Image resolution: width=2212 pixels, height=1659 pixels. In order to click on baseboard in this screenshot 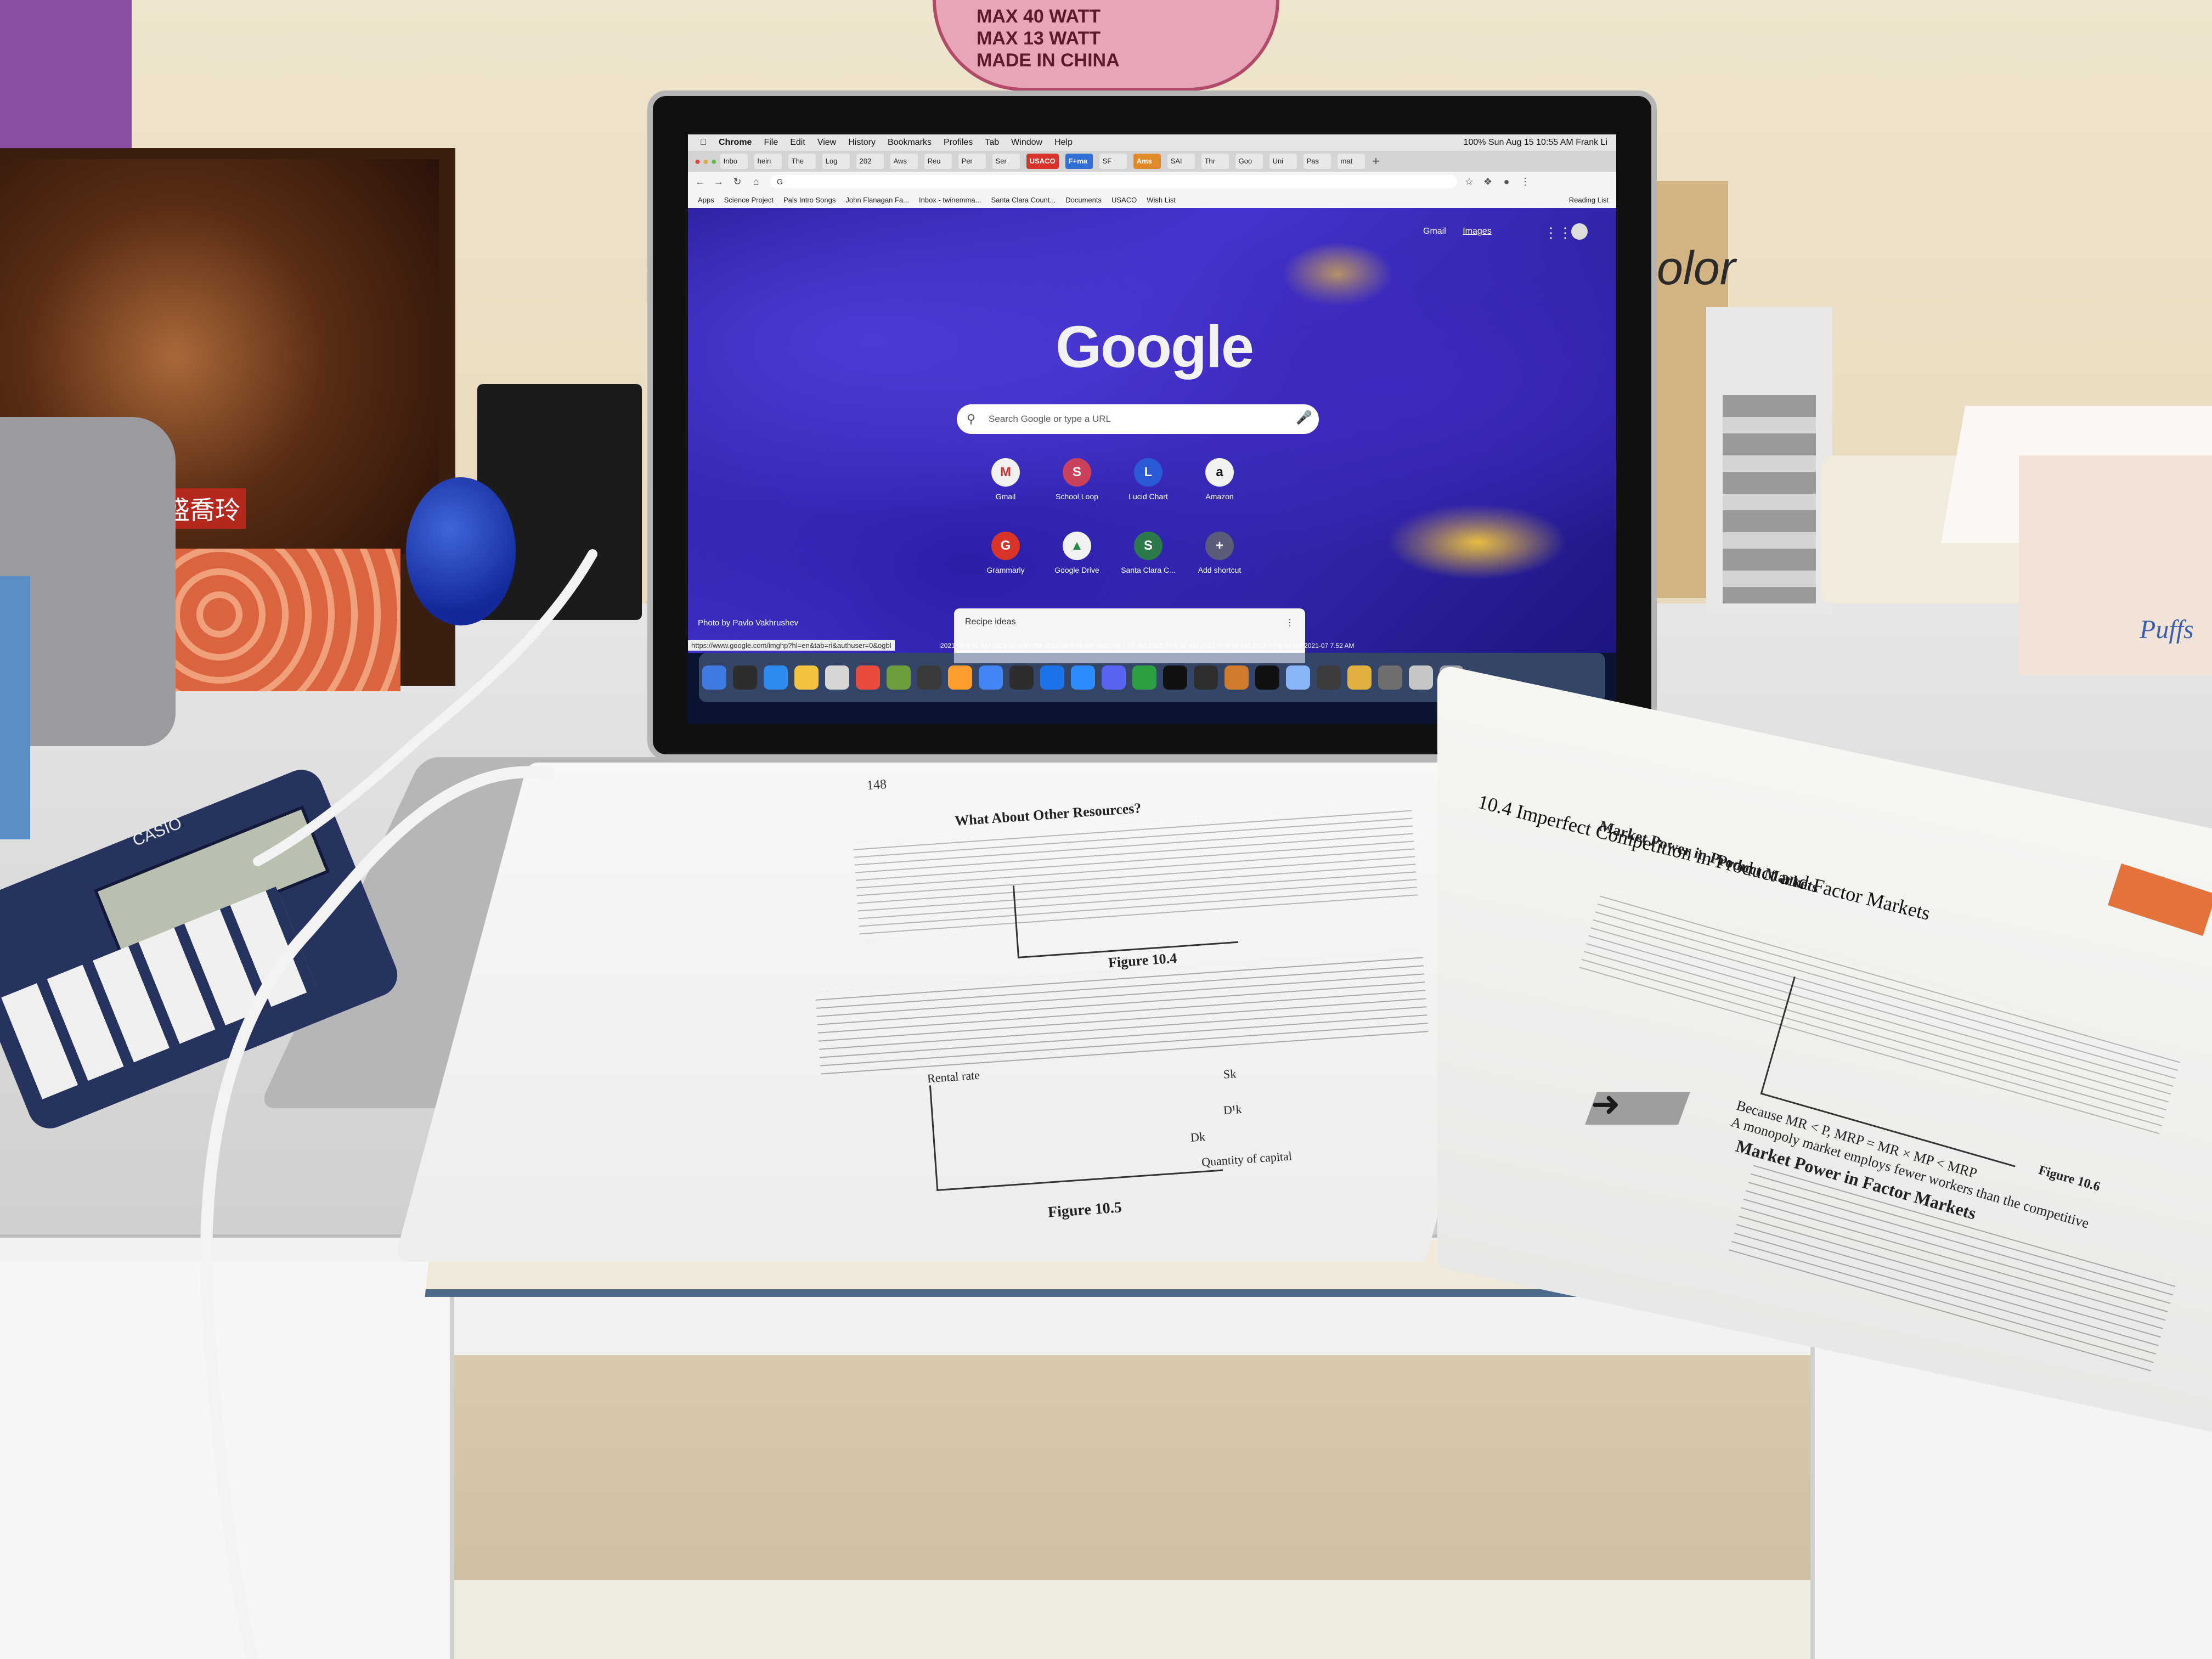, I will do `click(1130, 1620)`.